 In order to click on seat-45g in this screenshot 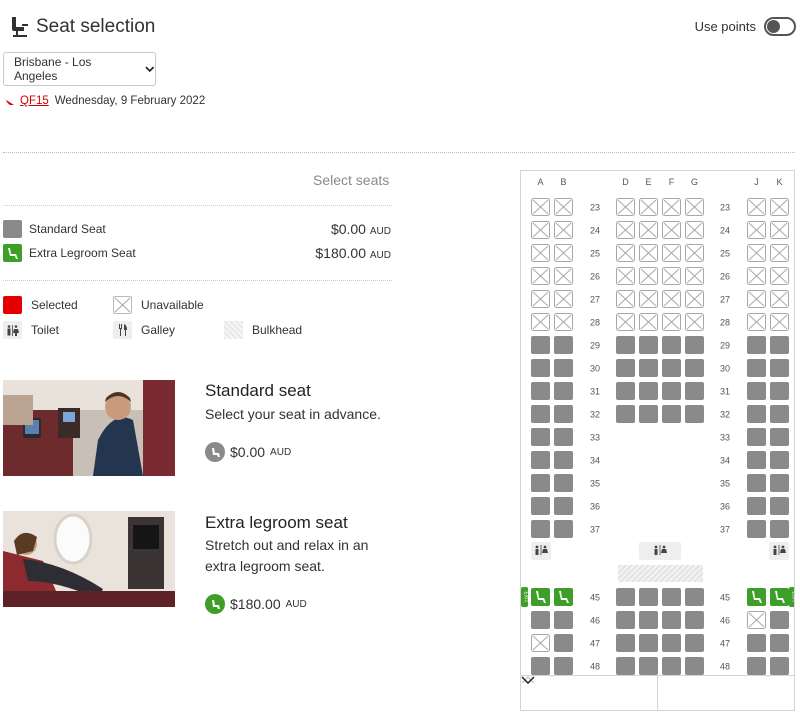, I will do `click(694, 597)`.